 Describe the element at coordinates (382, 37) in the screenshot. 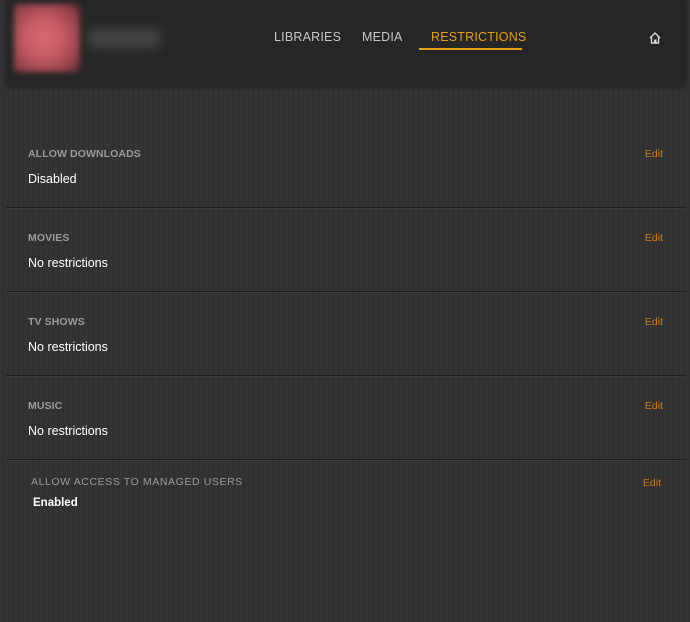

I see `tab-media: MEDIA` at that location.